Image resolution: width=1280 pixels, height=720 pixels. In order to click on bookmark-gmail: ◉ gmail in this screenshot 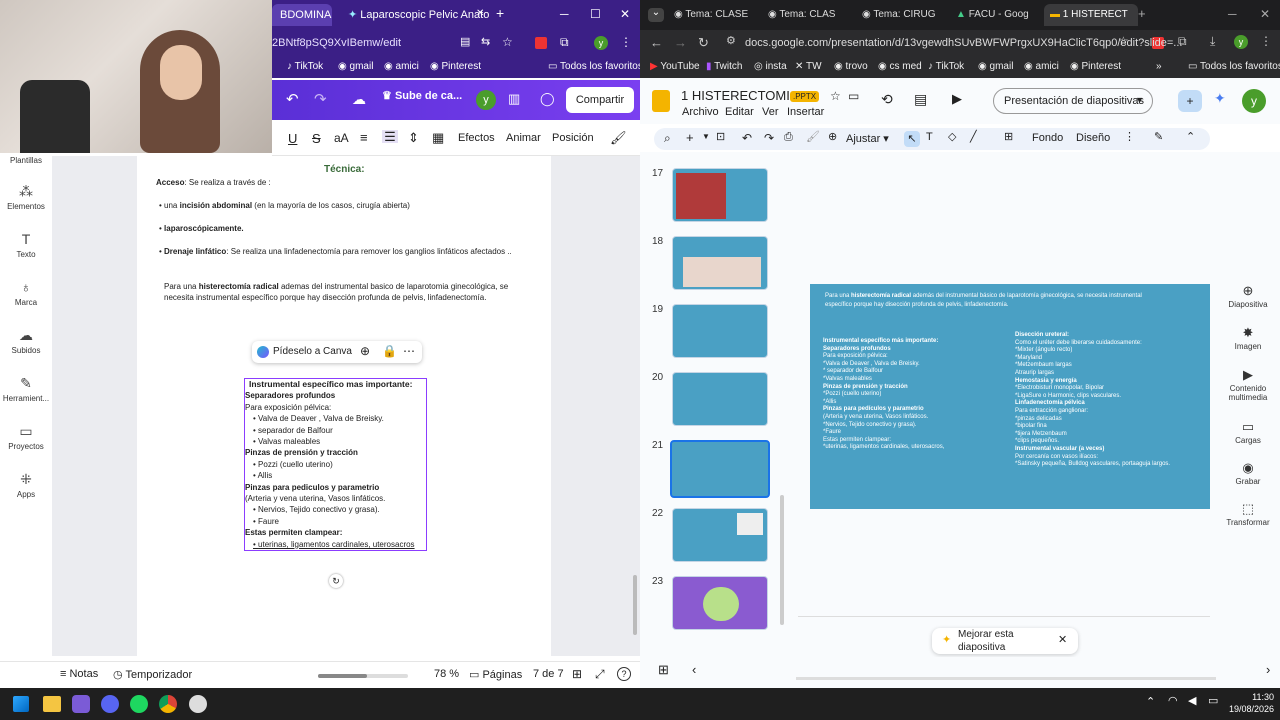, I will do `click(355, 66)`.